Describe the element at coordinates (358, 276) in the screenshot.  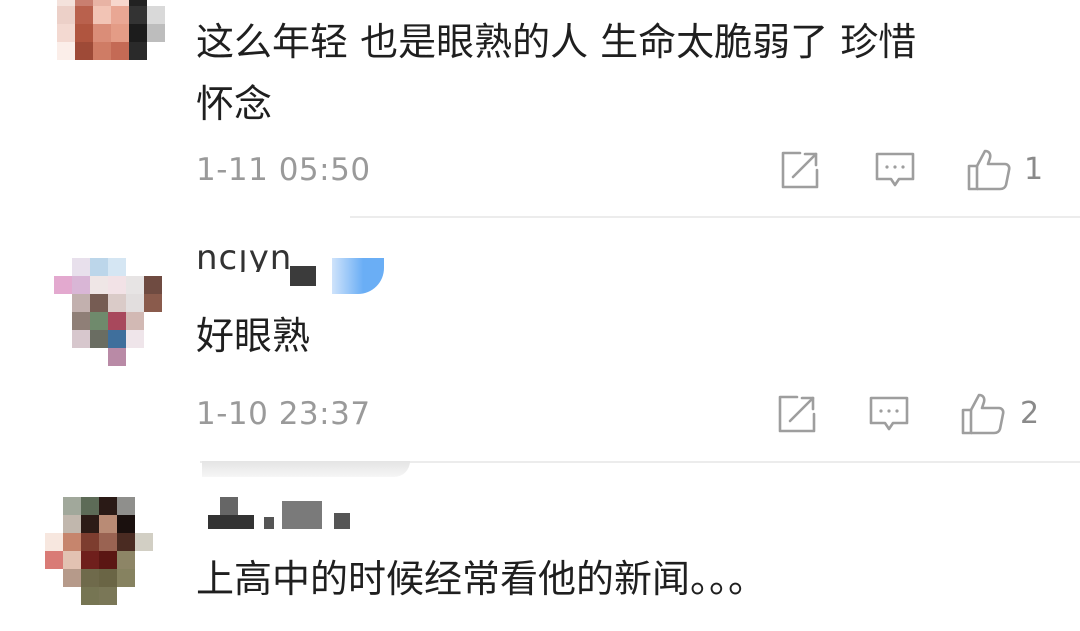
I see `vip-badge` at that location.